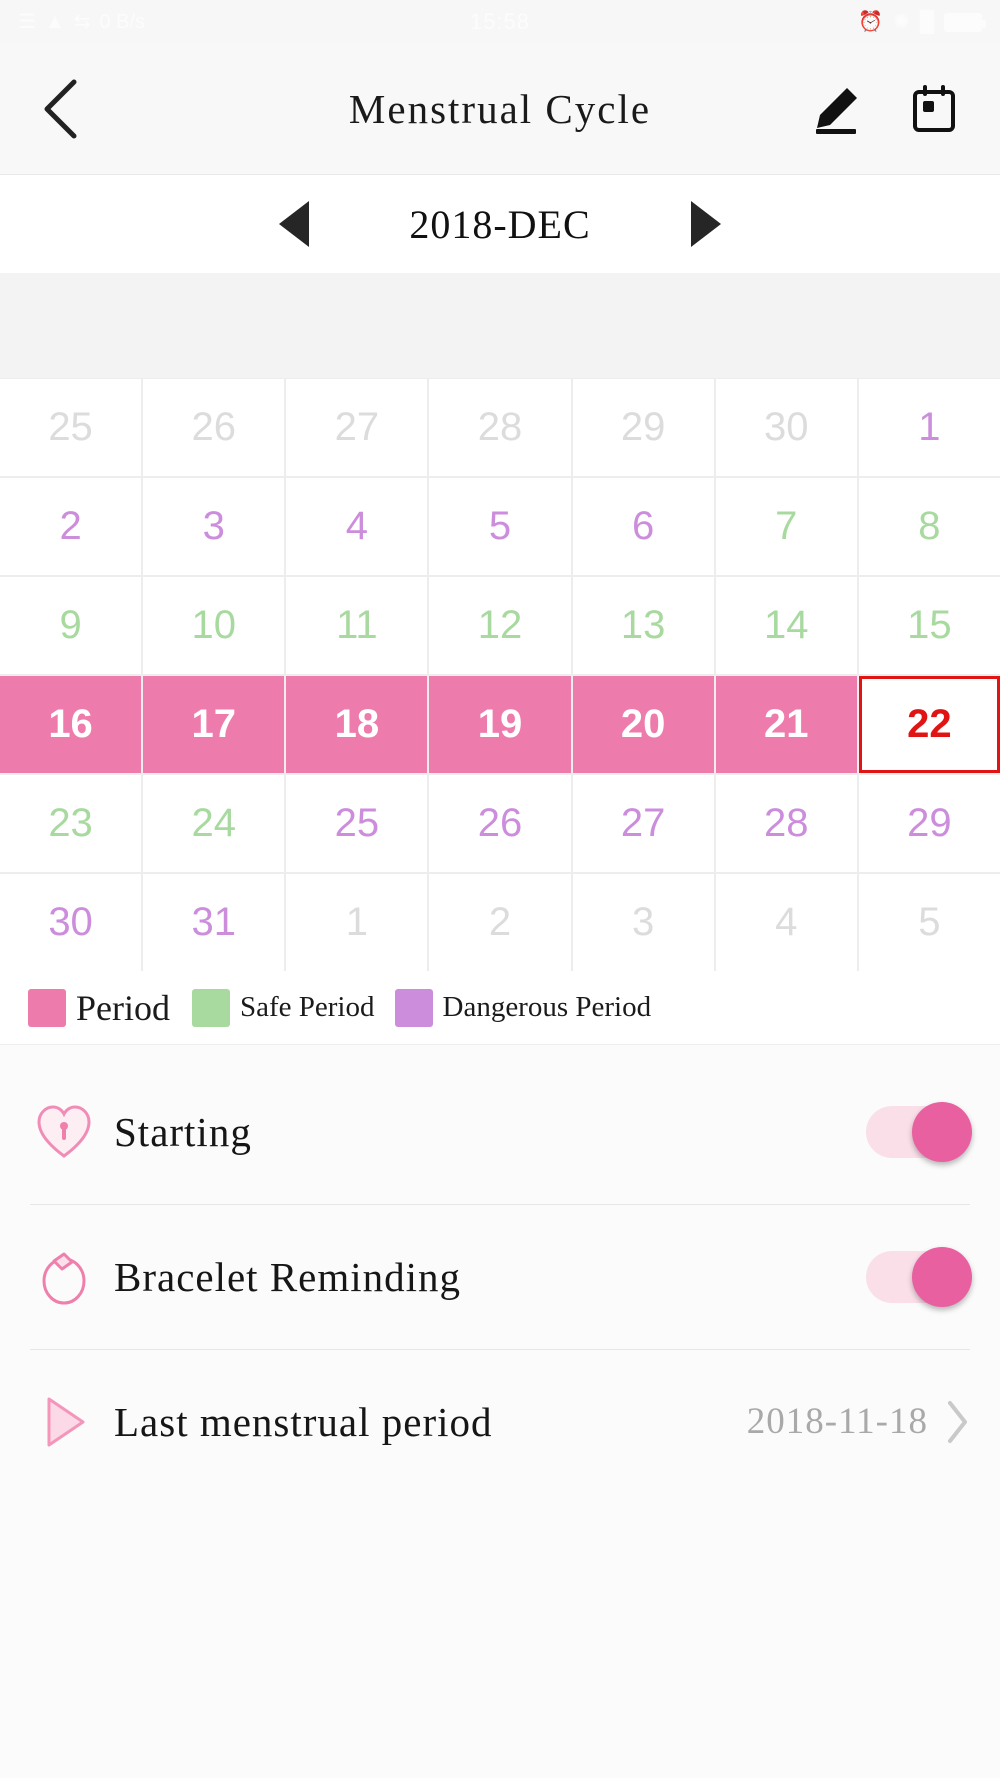  I want to click on play-triangle-icon, so click(64, 1422).